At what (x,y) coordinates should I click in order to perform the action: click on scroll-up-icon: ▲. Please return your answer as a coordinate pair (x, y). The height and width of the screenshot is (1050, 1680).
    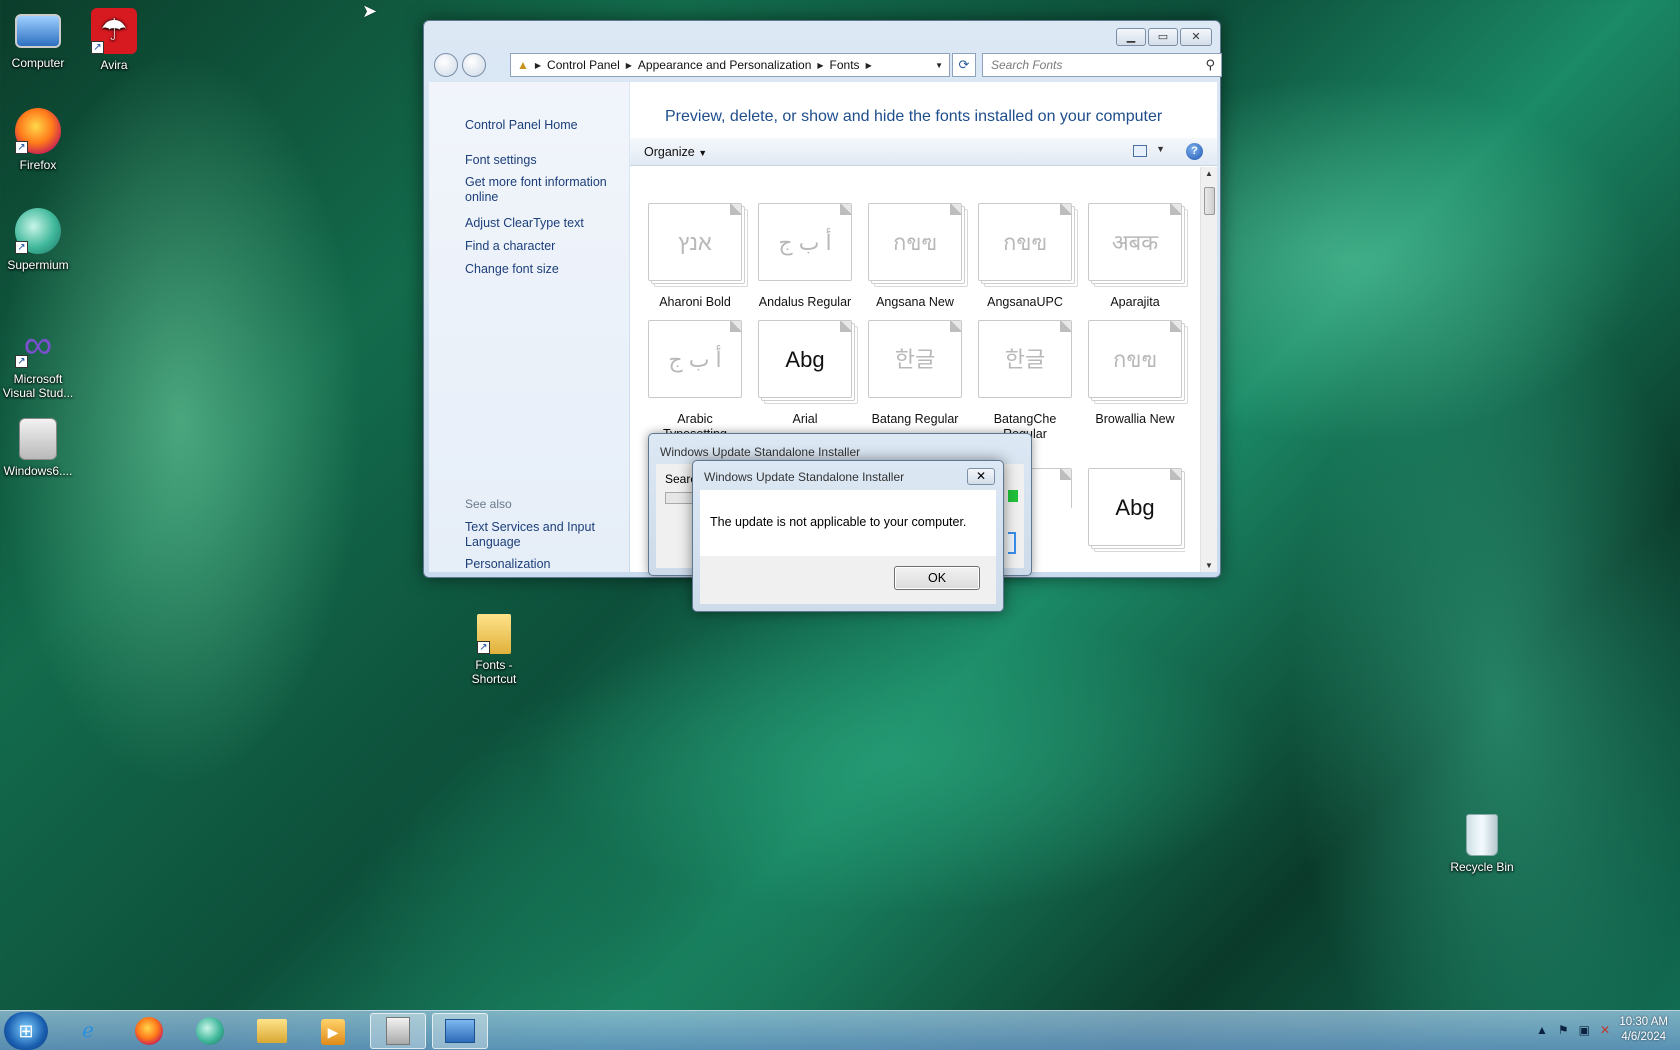
    Looking at the image, I should click on (1209, 173).